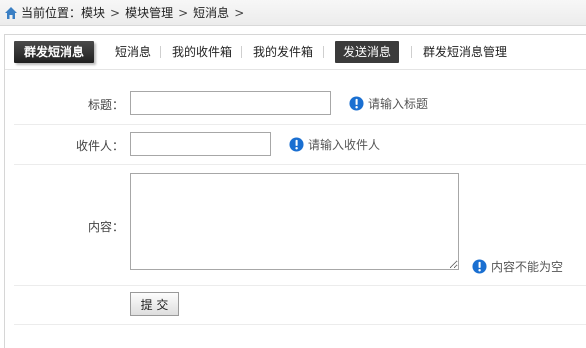 This screenshot has height=348, width=586. What do you see at coordinates (99, 146) in the screenshot?
I see `recipient-label: 收件人：` at bounding box center [99, 146].